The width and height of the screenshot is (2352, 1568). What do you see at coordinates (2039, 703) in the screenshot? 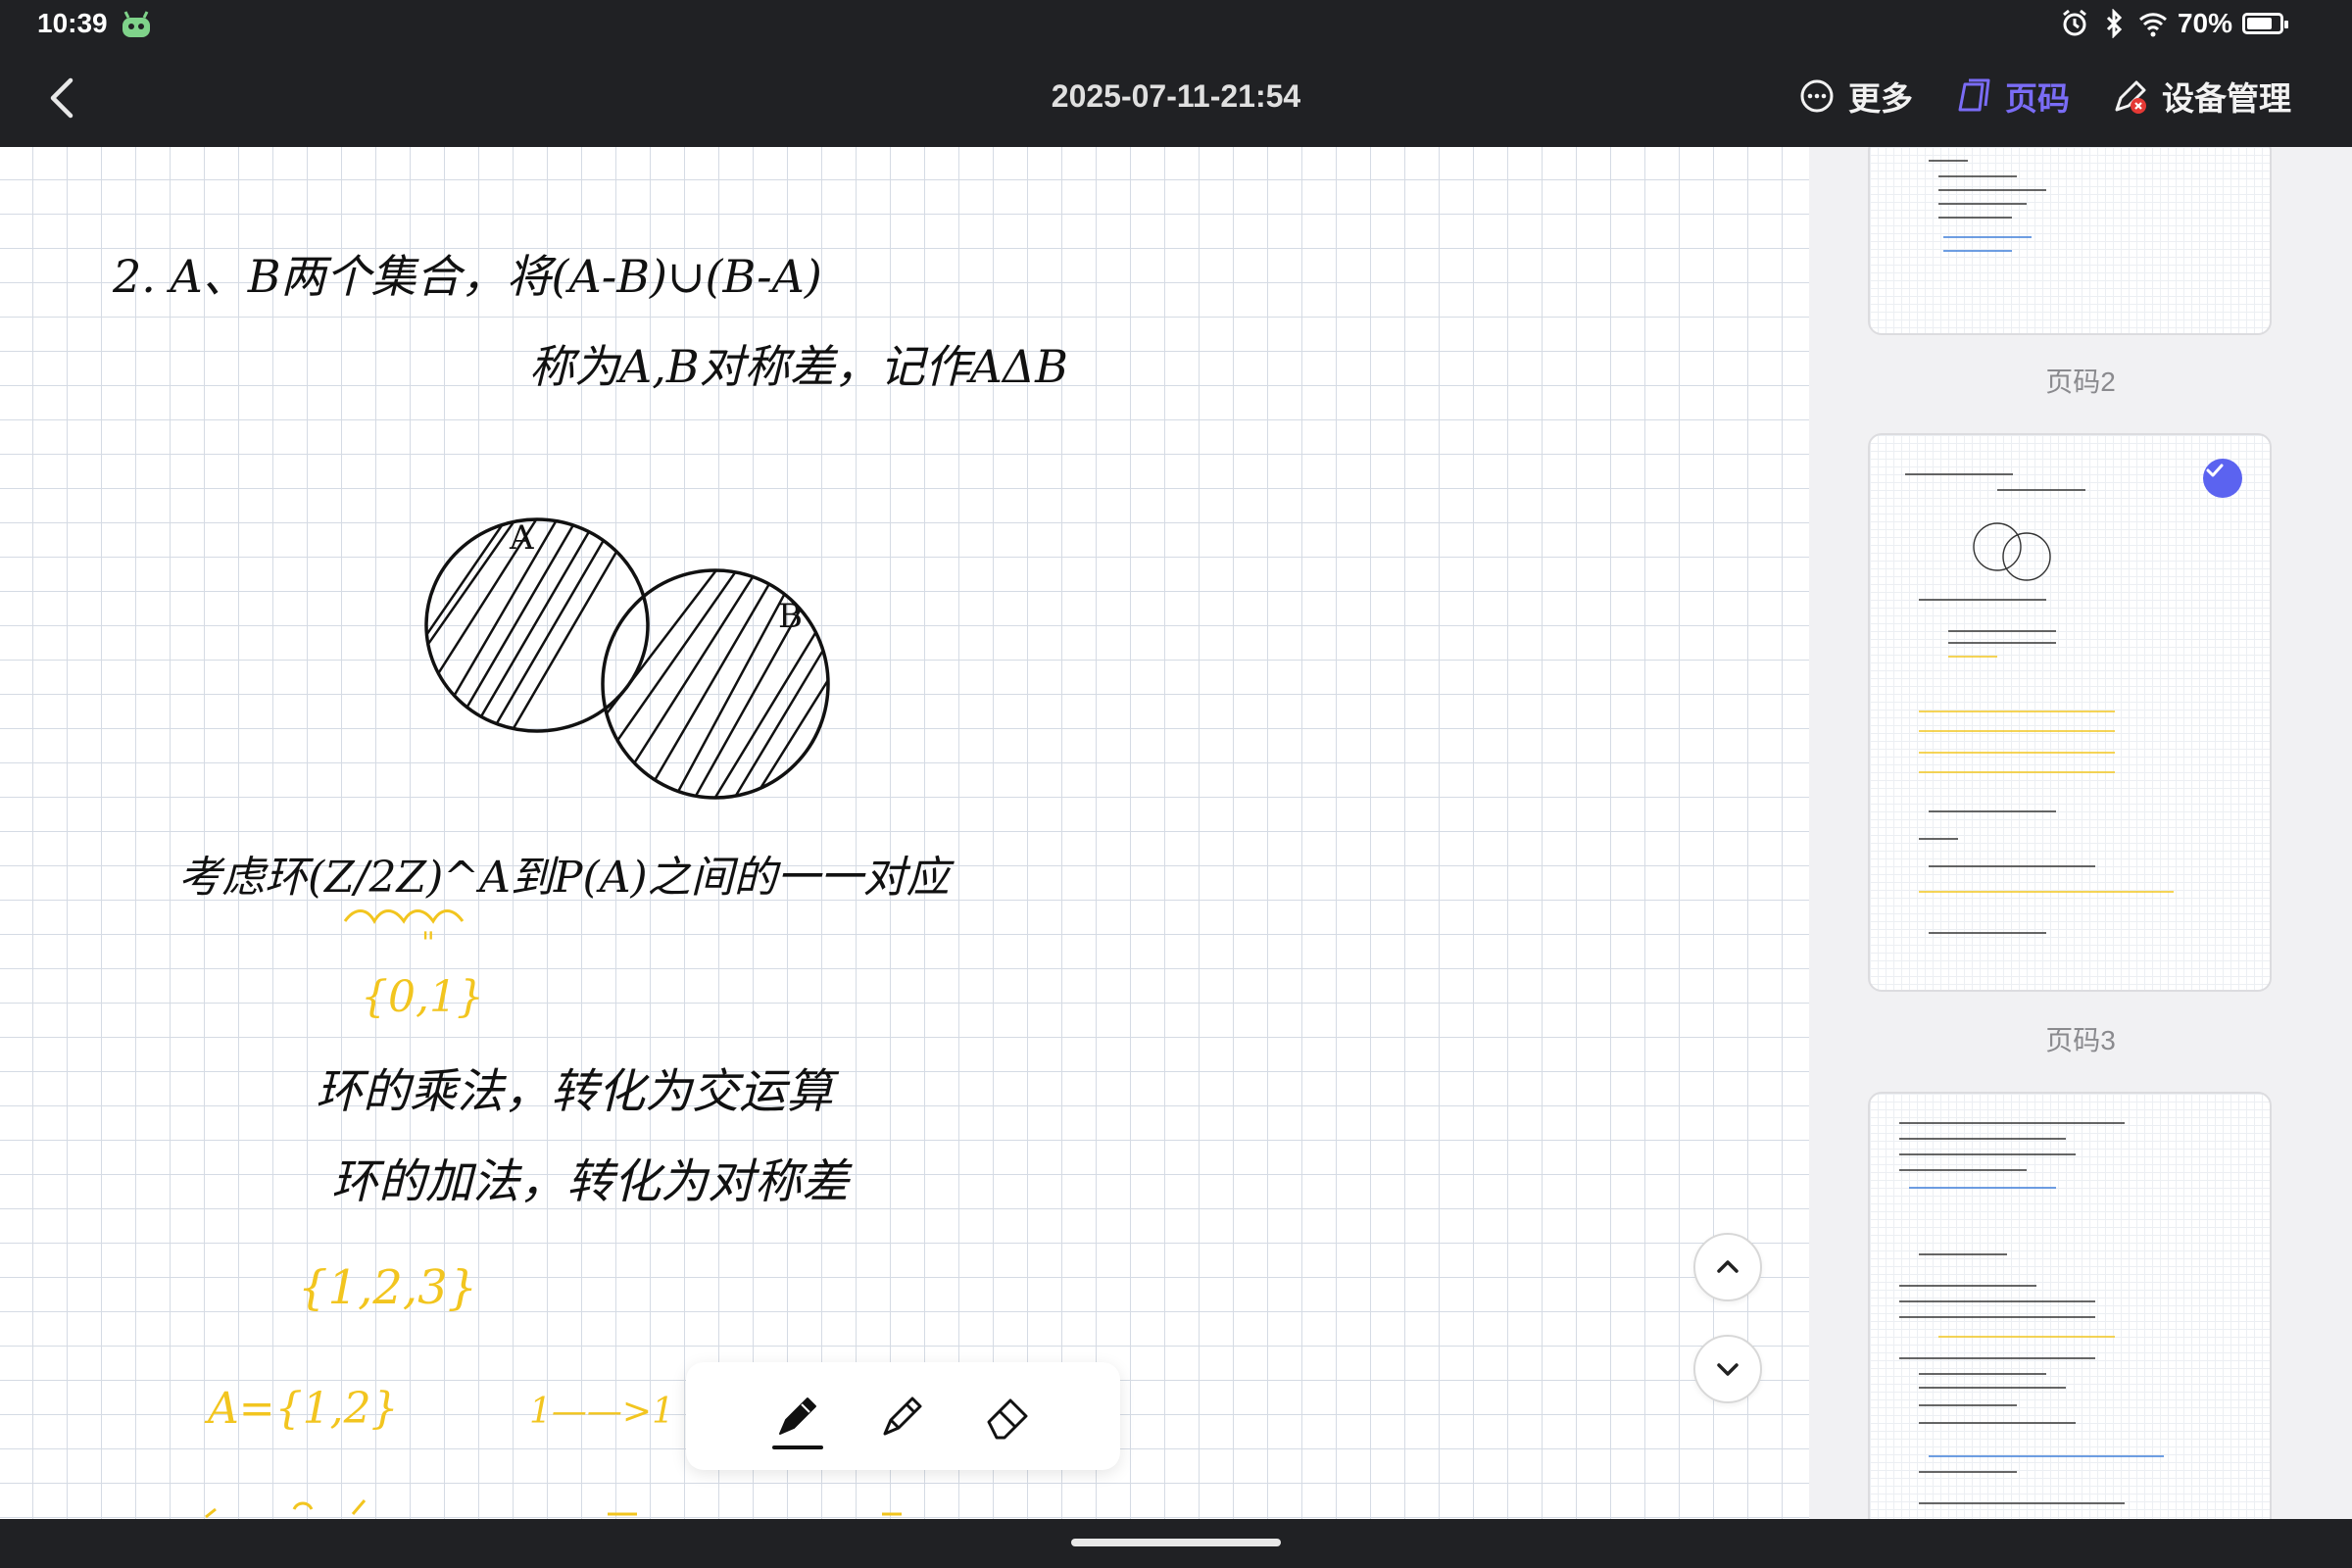
I see `thumbnail-3-content` at bounding box center [2039, 703].